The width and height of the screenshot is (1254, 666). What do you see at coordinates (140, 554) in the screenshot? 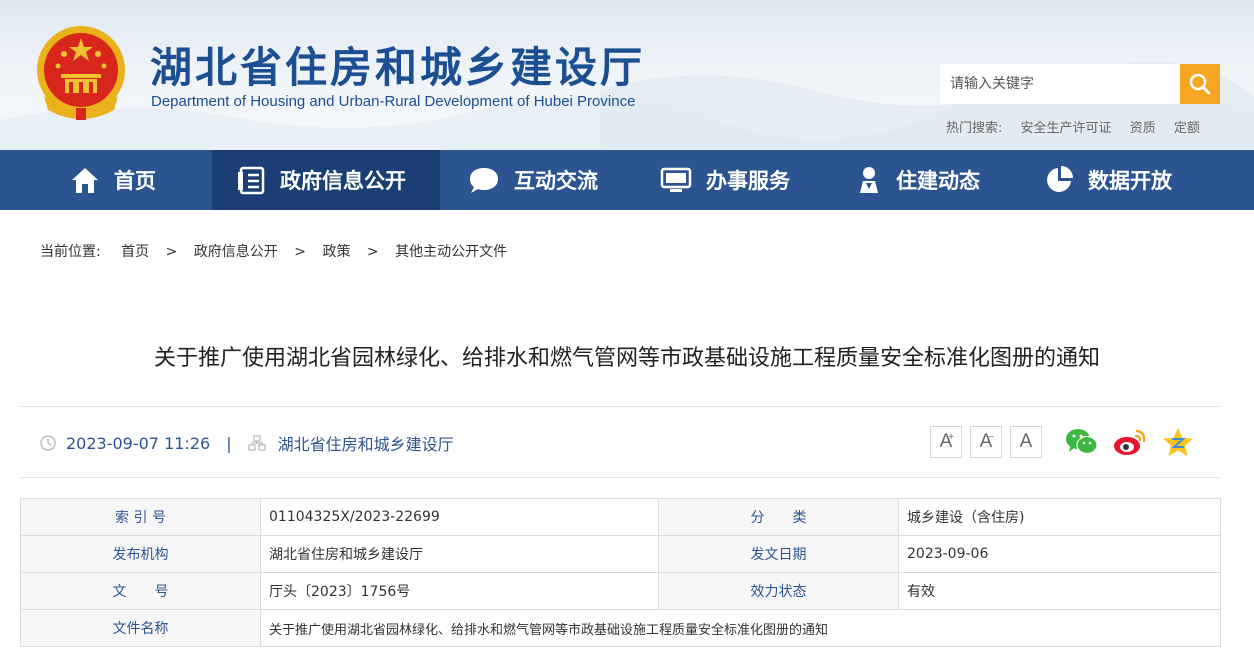
I see `info-key: 发布机构` at bounding box center [140, 554].